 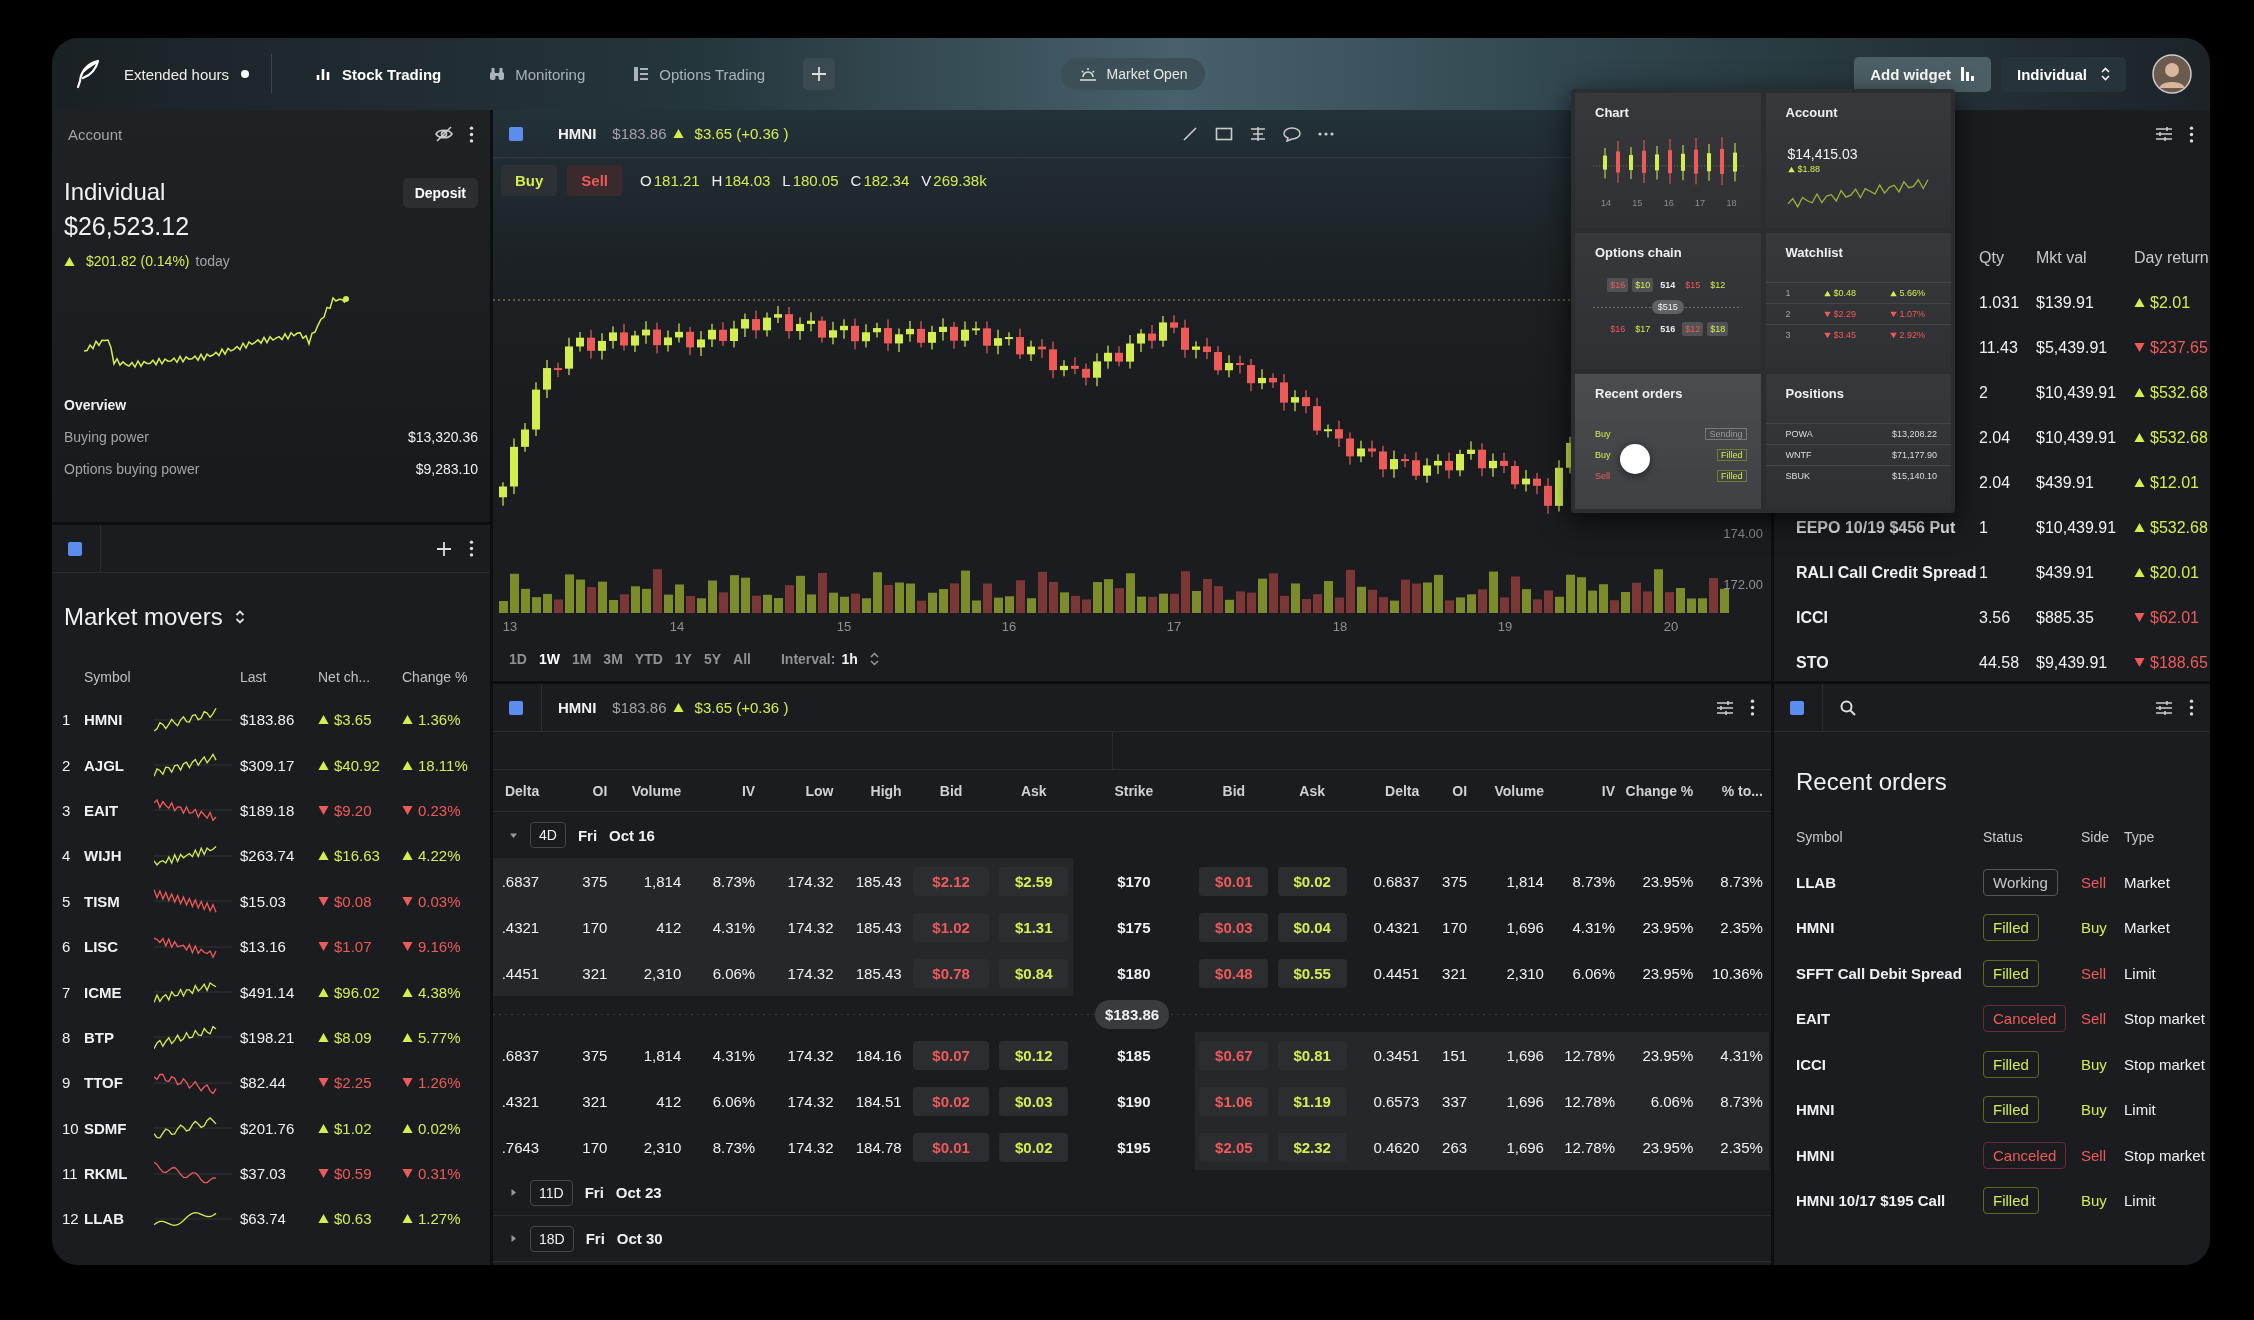 I want to click on widget-tile: Recent orders Buy Sending Buy Filled Sell Filled, so click(x=1668, y=441).